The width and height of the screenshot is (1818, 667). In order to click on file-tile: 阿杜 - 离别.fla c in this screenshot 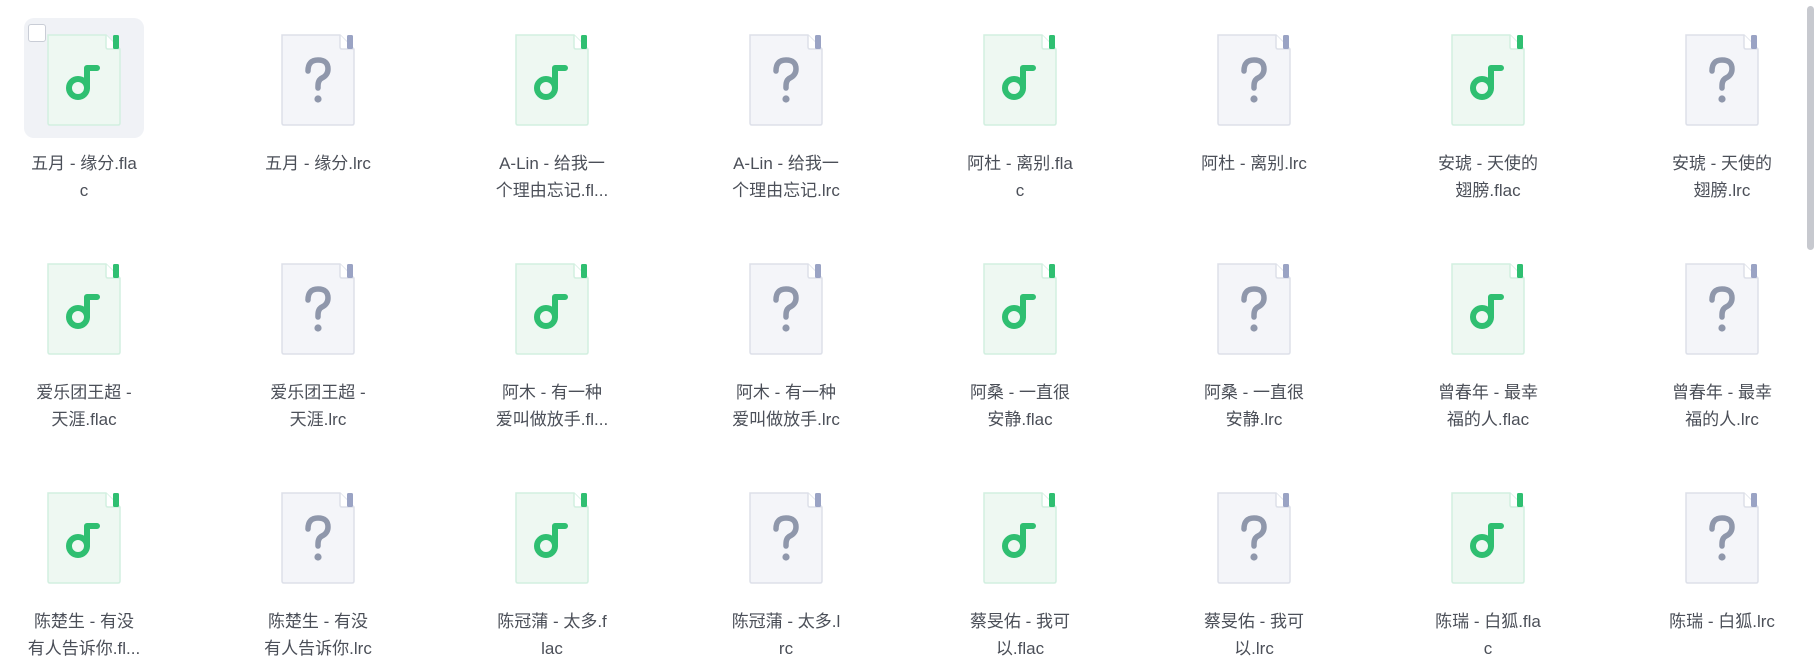, I will do `click(1011, 100)`.